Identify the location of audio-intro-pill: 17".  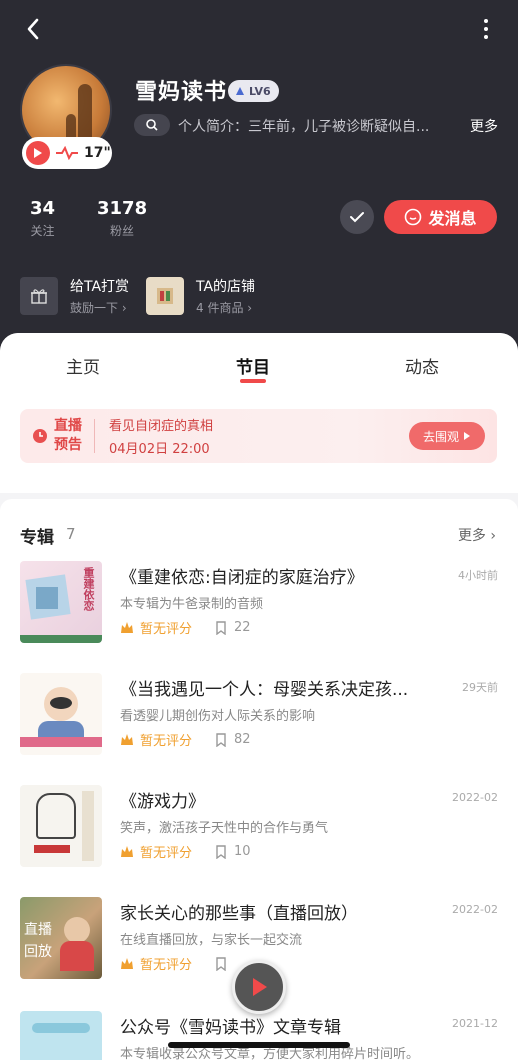
(67, 153).